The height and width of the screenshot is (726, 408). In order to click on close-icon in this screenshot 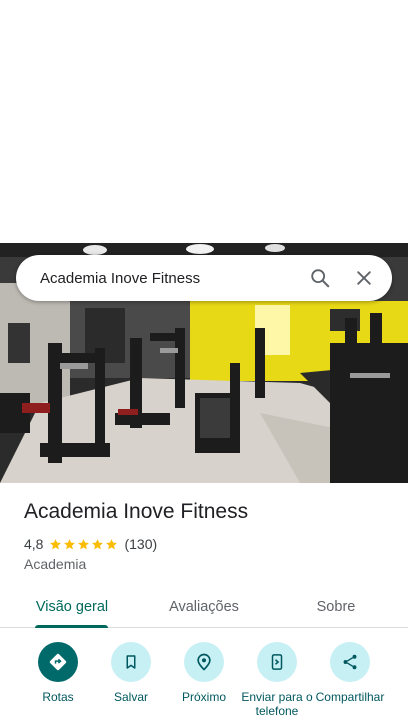, I will do `click(364, 278)`.